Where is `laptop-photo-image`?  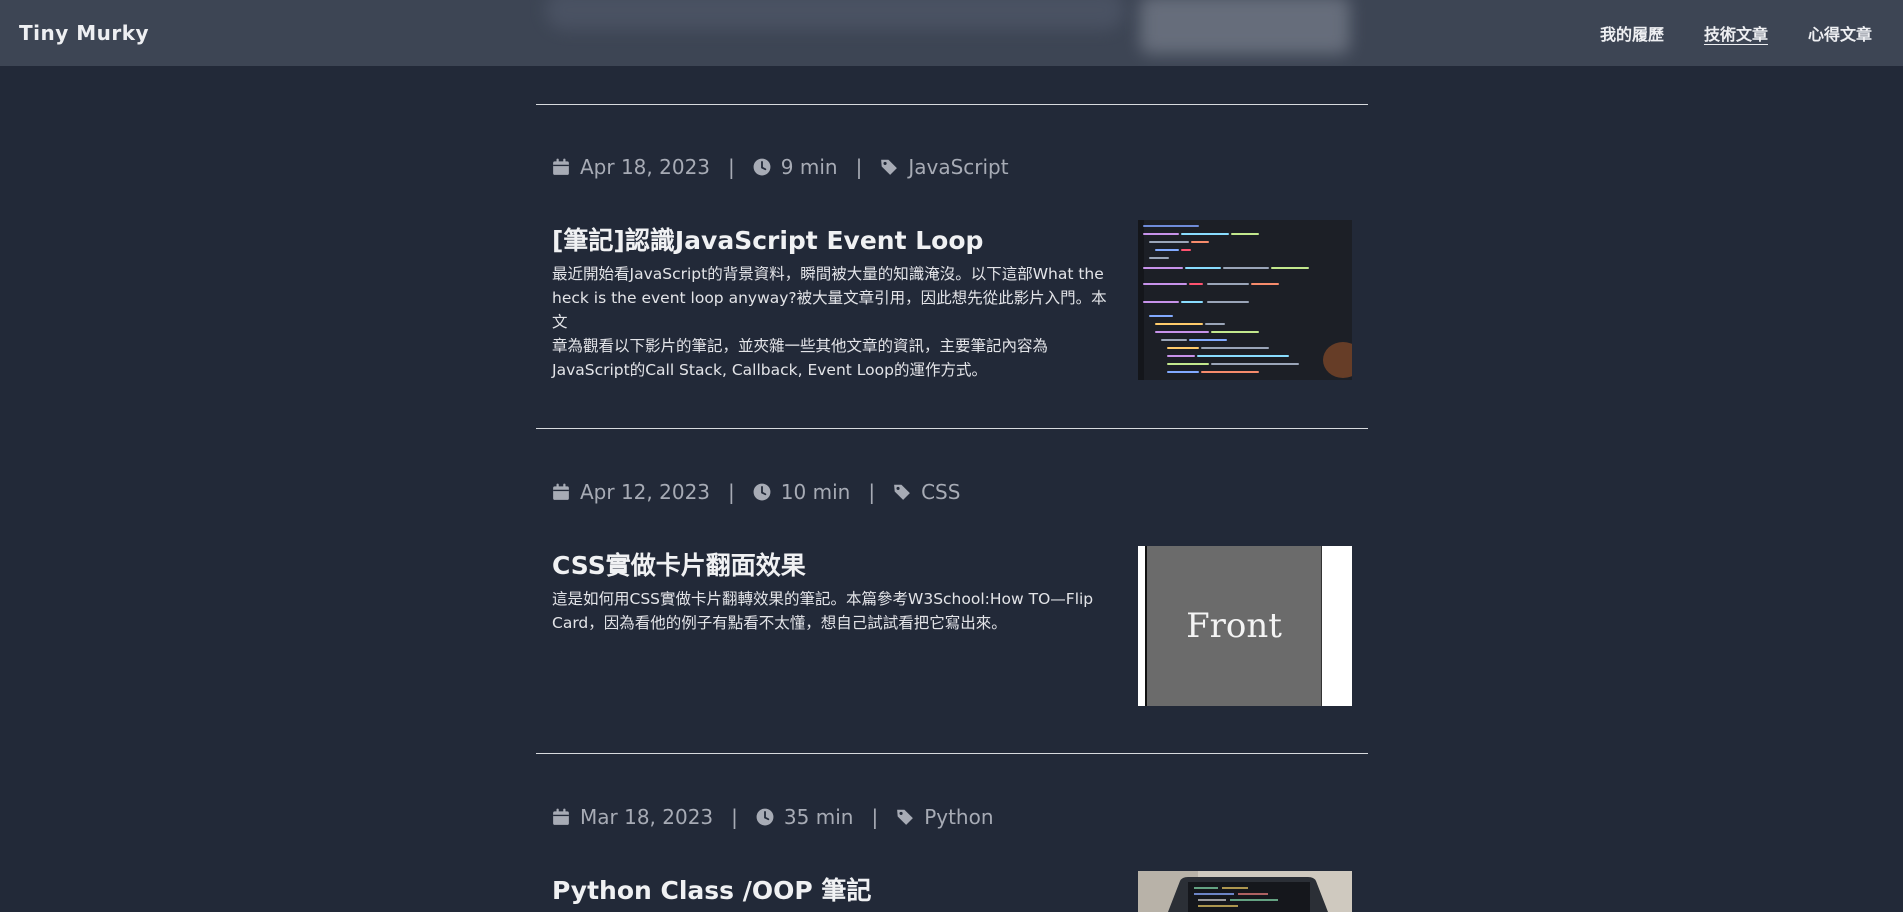 laptop-photo-image is located at coordinates (1245, 891).